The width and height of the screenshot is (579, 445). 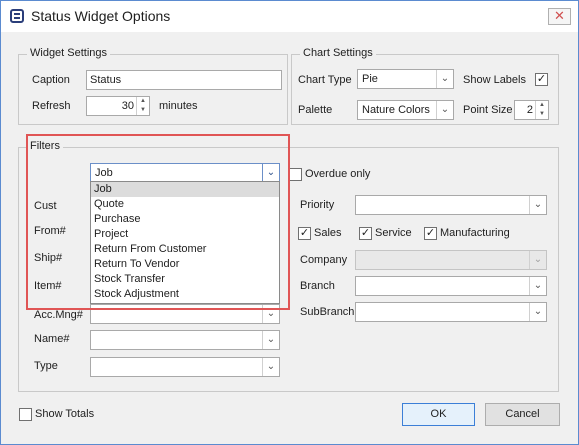 I want to click on point-size-spin-arrows: ▲ ▼, so click(x=541, y=110).